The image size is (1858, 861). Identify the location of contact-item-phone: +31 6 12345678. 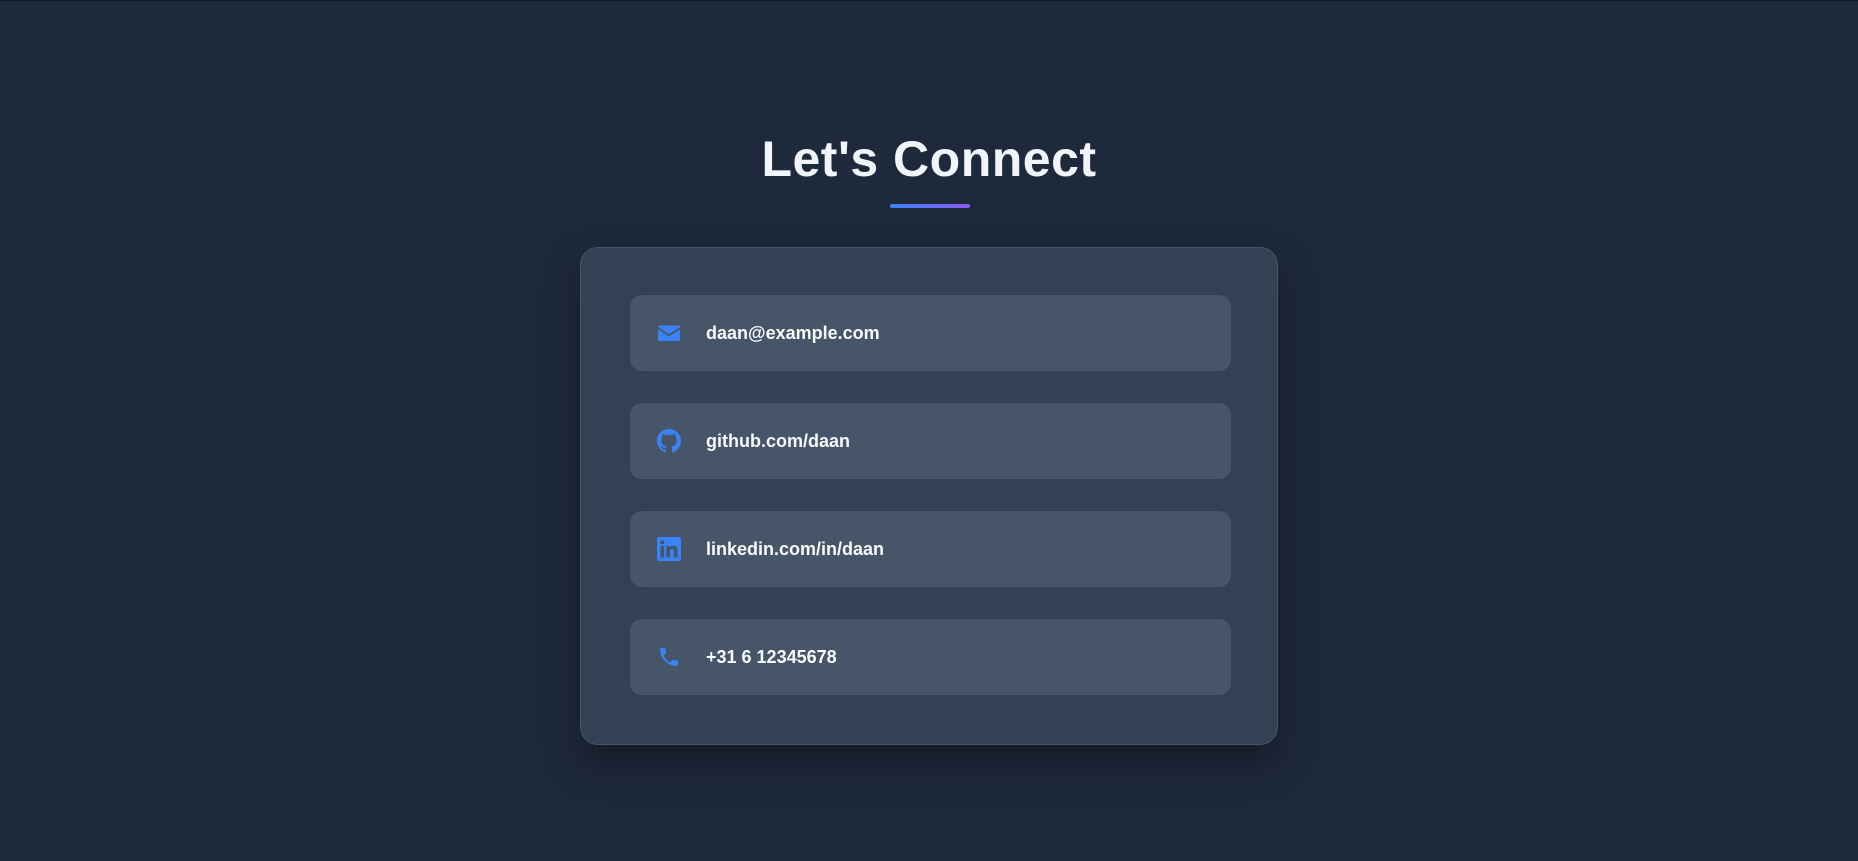
(930, 657).